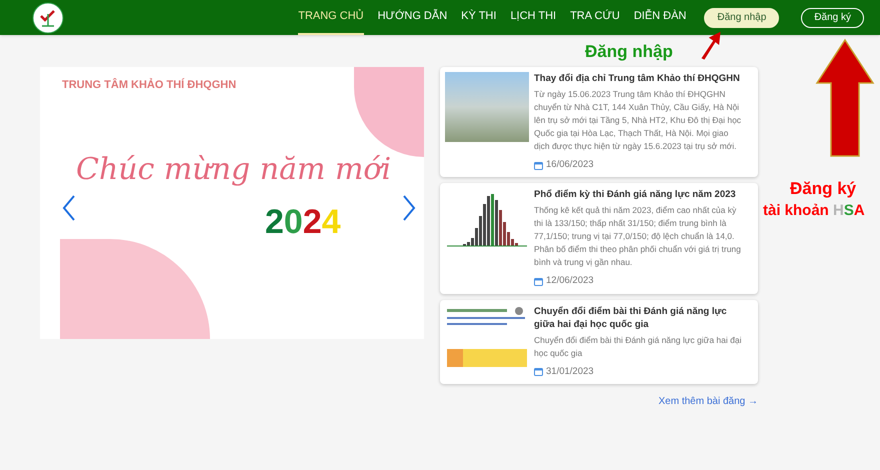  I want to click on register-annotation: Đăng ký, so click(823, 189).